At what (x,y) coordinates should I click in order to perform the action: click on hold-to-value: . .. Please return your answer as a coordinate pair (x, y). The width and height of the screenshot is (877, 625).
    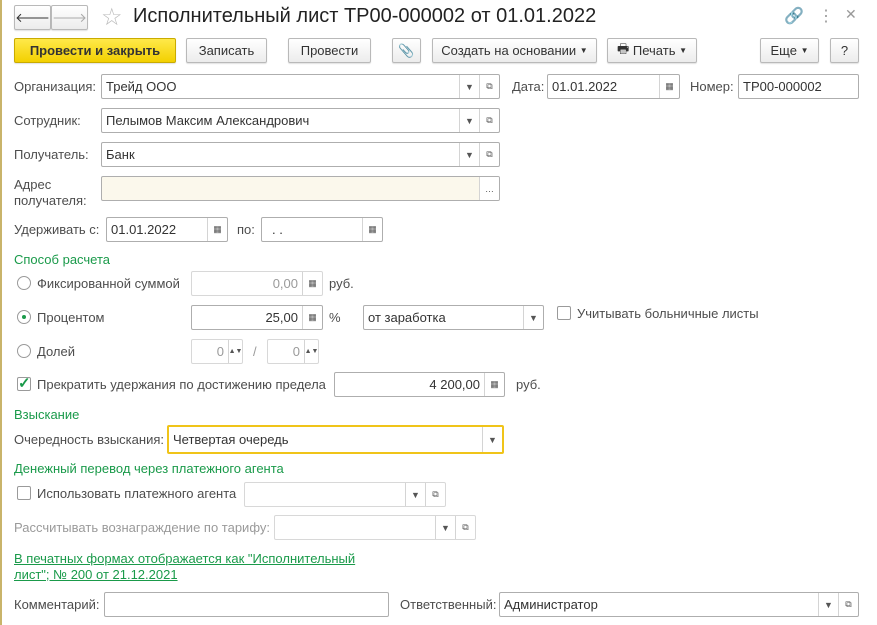
    Looking at the image, I should click on (277, 229).